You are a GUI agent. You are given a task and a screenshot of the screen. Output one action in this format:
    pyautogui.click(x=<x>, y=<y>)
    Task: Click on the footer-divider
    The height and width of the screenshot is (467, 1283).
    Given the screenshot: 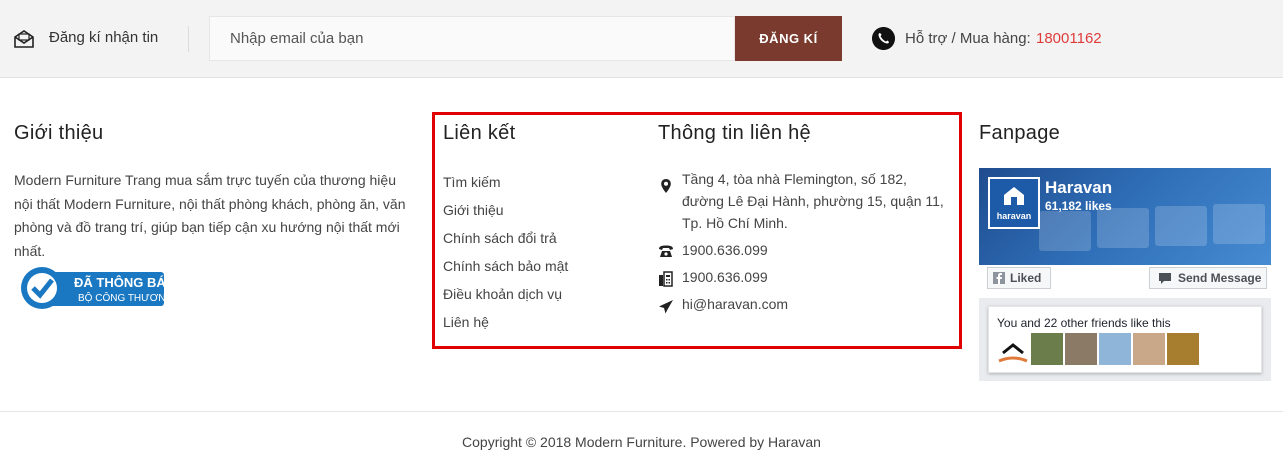 What is the action you would take?
    pyautogui.click(x=641, y=411)
    